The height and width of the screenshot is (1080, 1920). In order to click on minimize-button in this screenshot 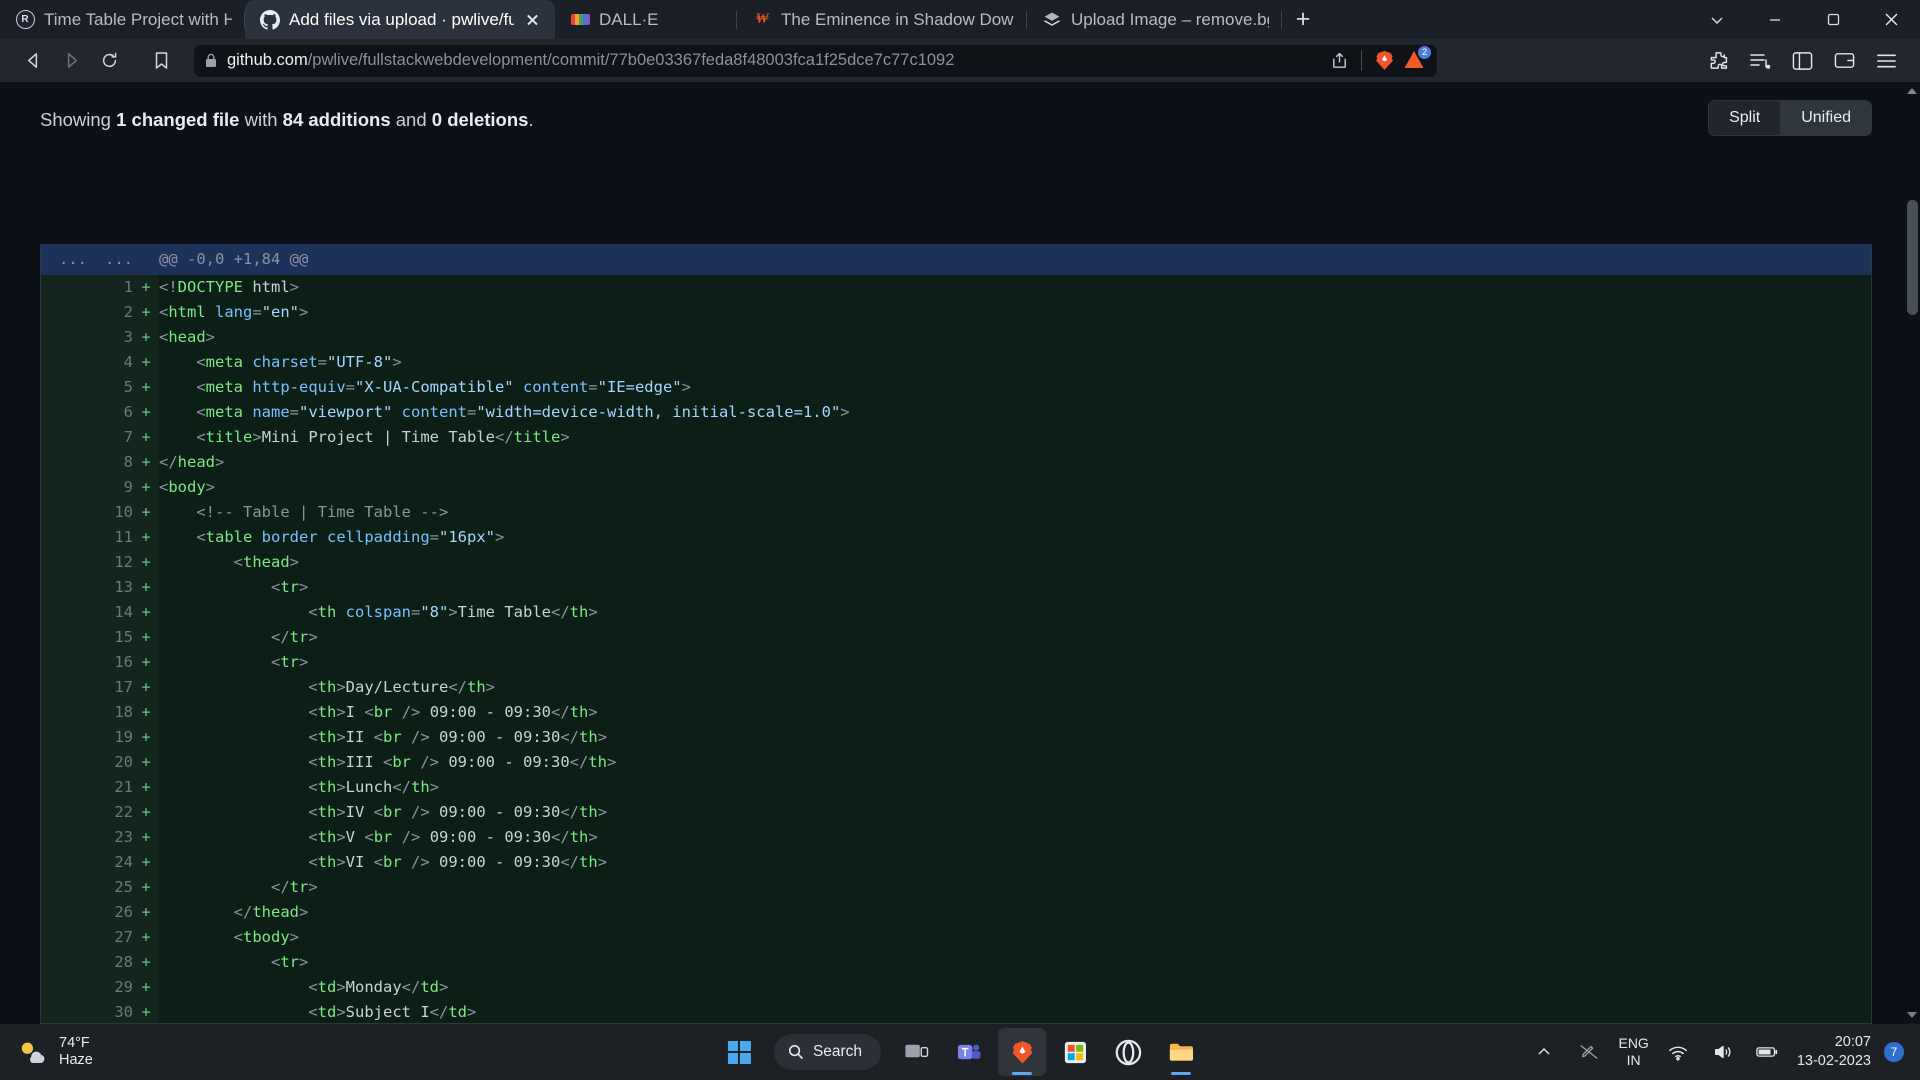, I will do `click(1775, 19)`.